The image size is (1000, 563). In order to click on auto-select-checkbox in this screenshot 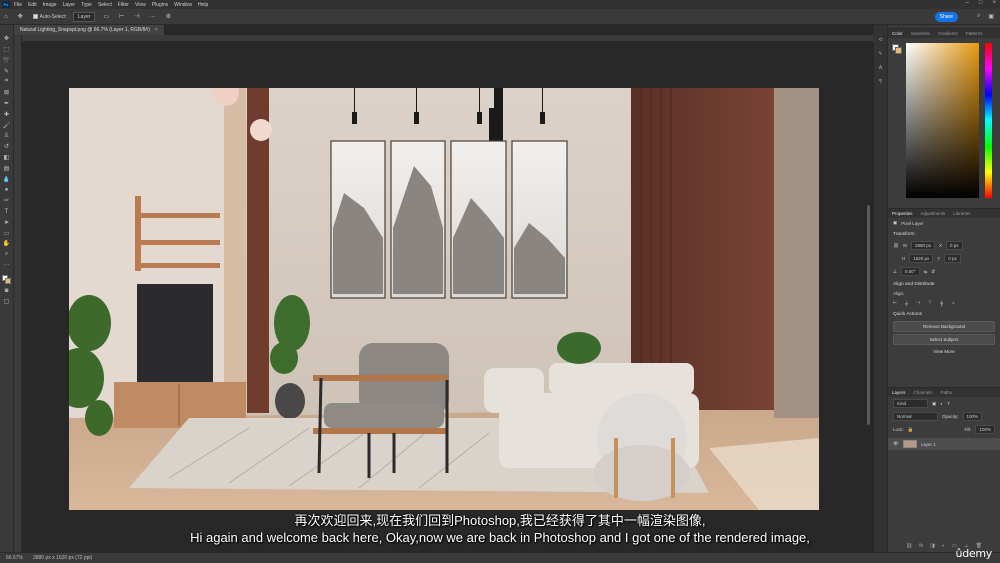, I will do `click(35, 16)`.